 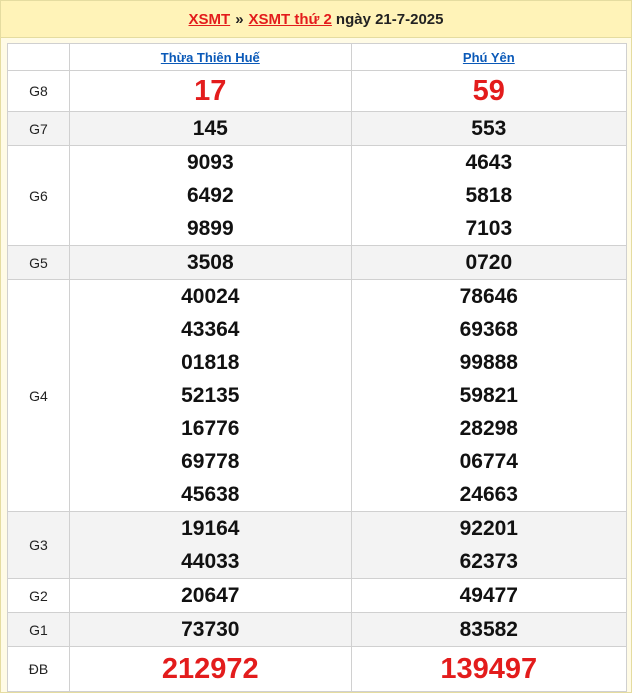 I want to click on prize-value: 73730, so click(x=210, y=629).